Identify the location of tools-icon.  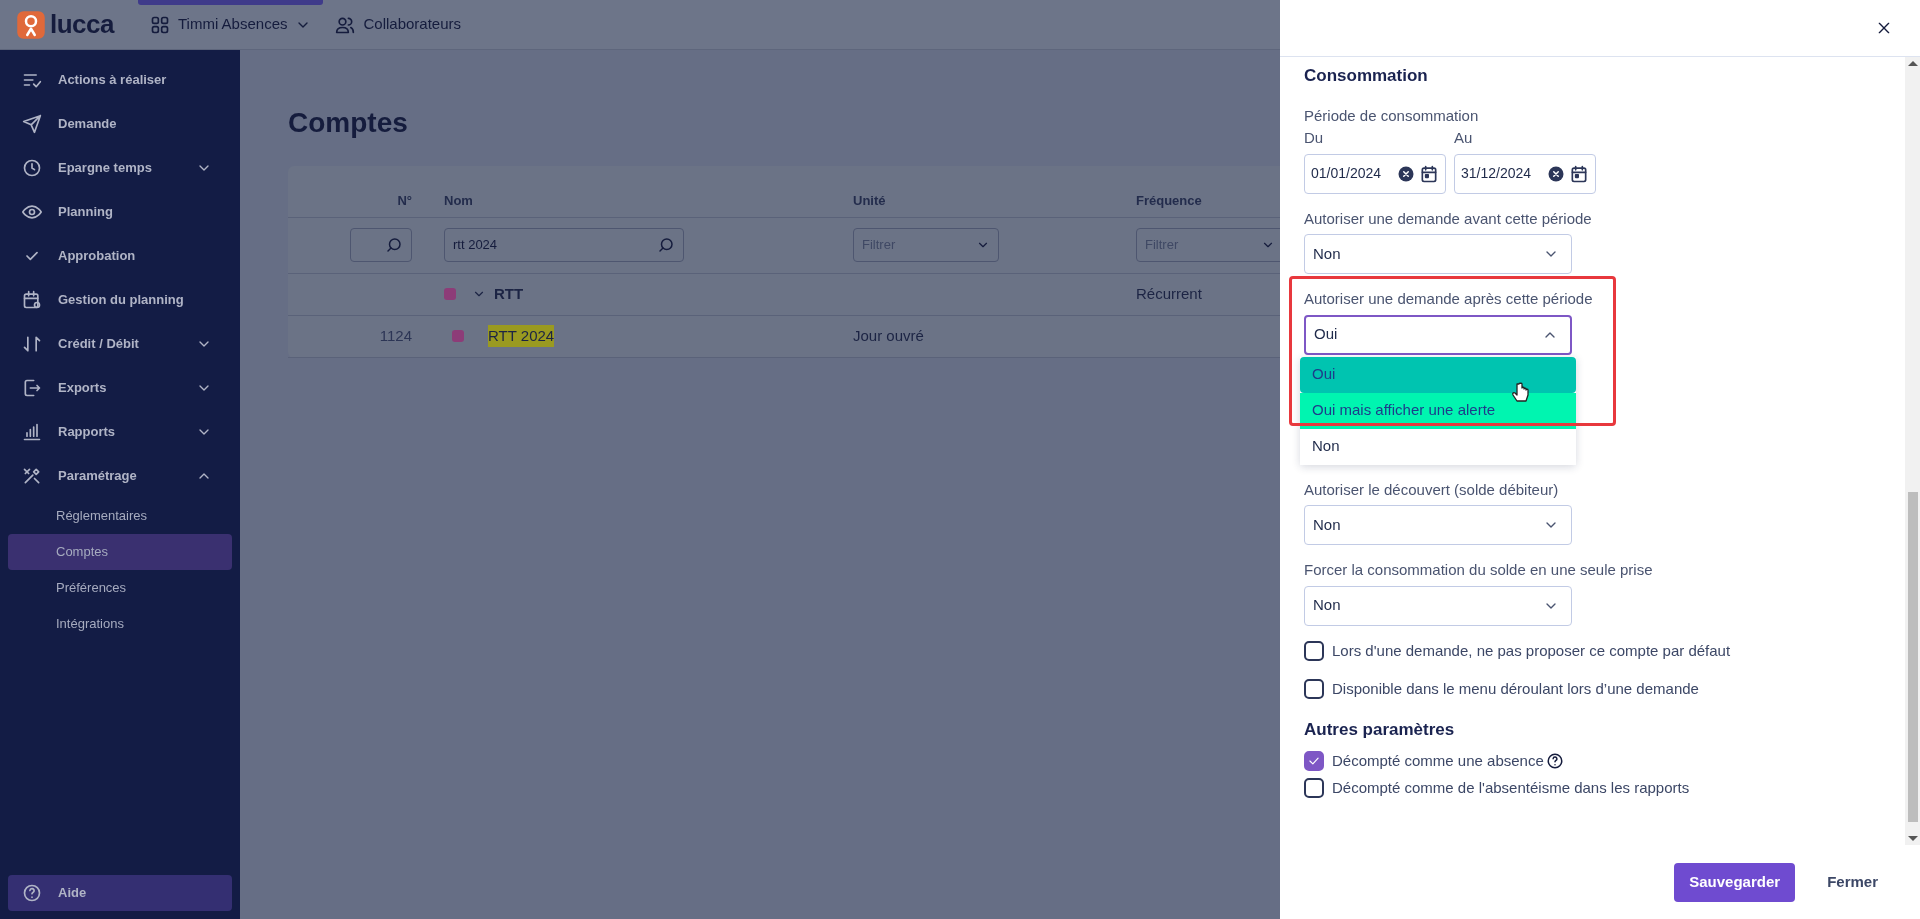
(32, 476).